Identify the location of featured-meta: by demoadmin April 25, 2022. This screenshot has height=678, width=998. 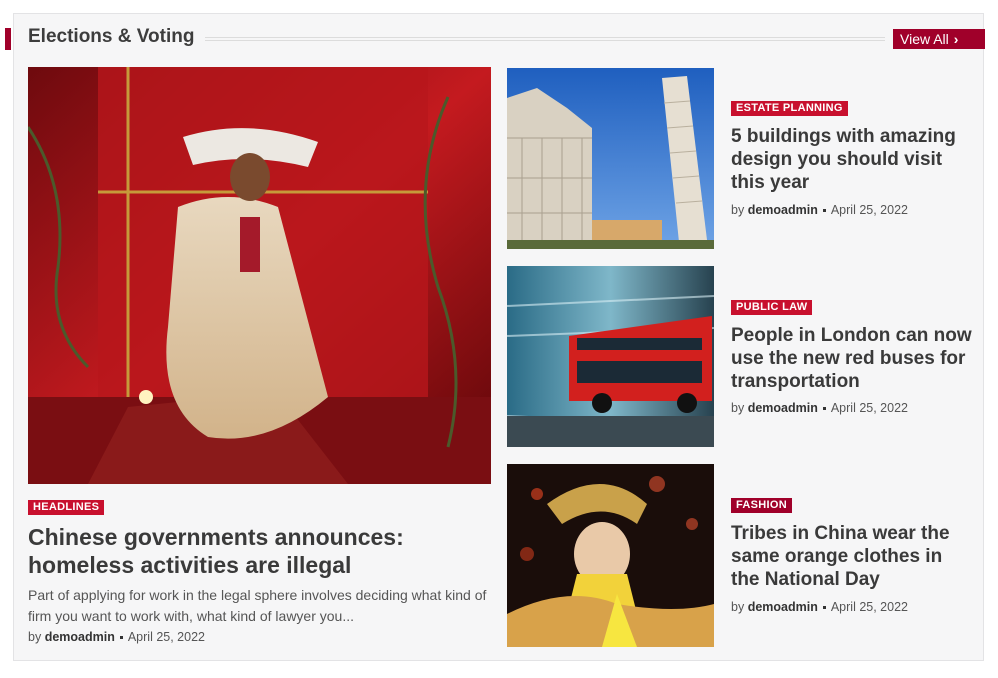
(116, 637).